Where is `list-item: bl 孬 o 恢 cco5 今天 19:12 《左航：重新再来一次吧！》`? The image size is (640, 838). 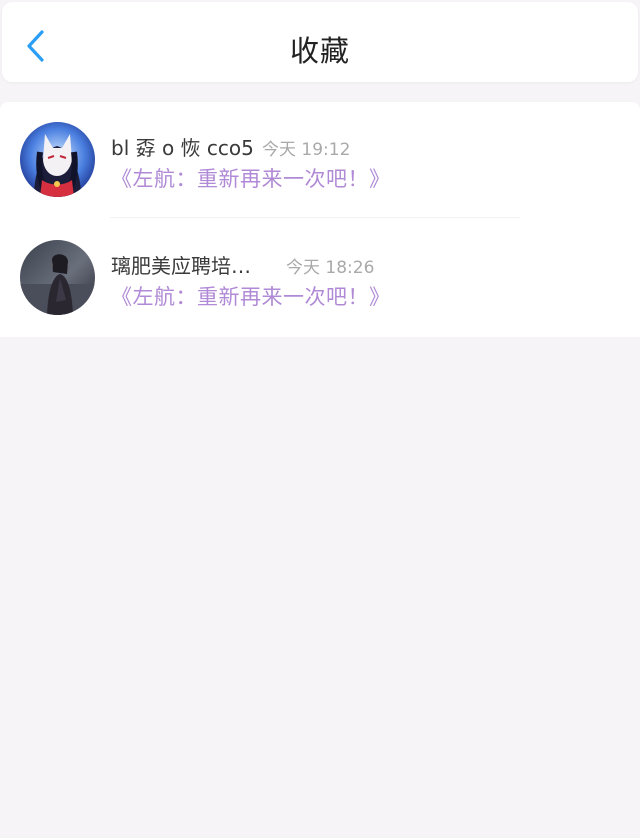
list-item: bl 孬 o 恢 cco5 今天 19:12 《左航：重新再来一次吧！》 is located at coordinates (320, 160).